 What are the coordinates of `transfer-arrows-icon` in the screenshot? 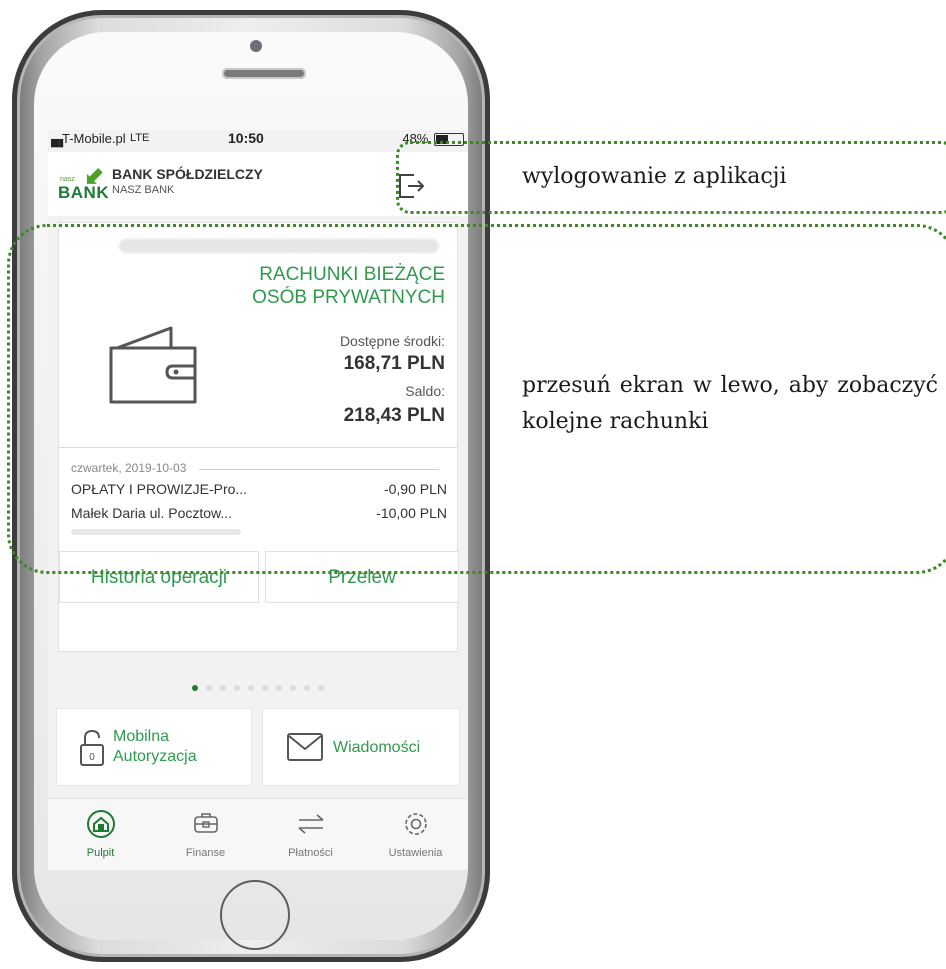 It's located at (311, 824).